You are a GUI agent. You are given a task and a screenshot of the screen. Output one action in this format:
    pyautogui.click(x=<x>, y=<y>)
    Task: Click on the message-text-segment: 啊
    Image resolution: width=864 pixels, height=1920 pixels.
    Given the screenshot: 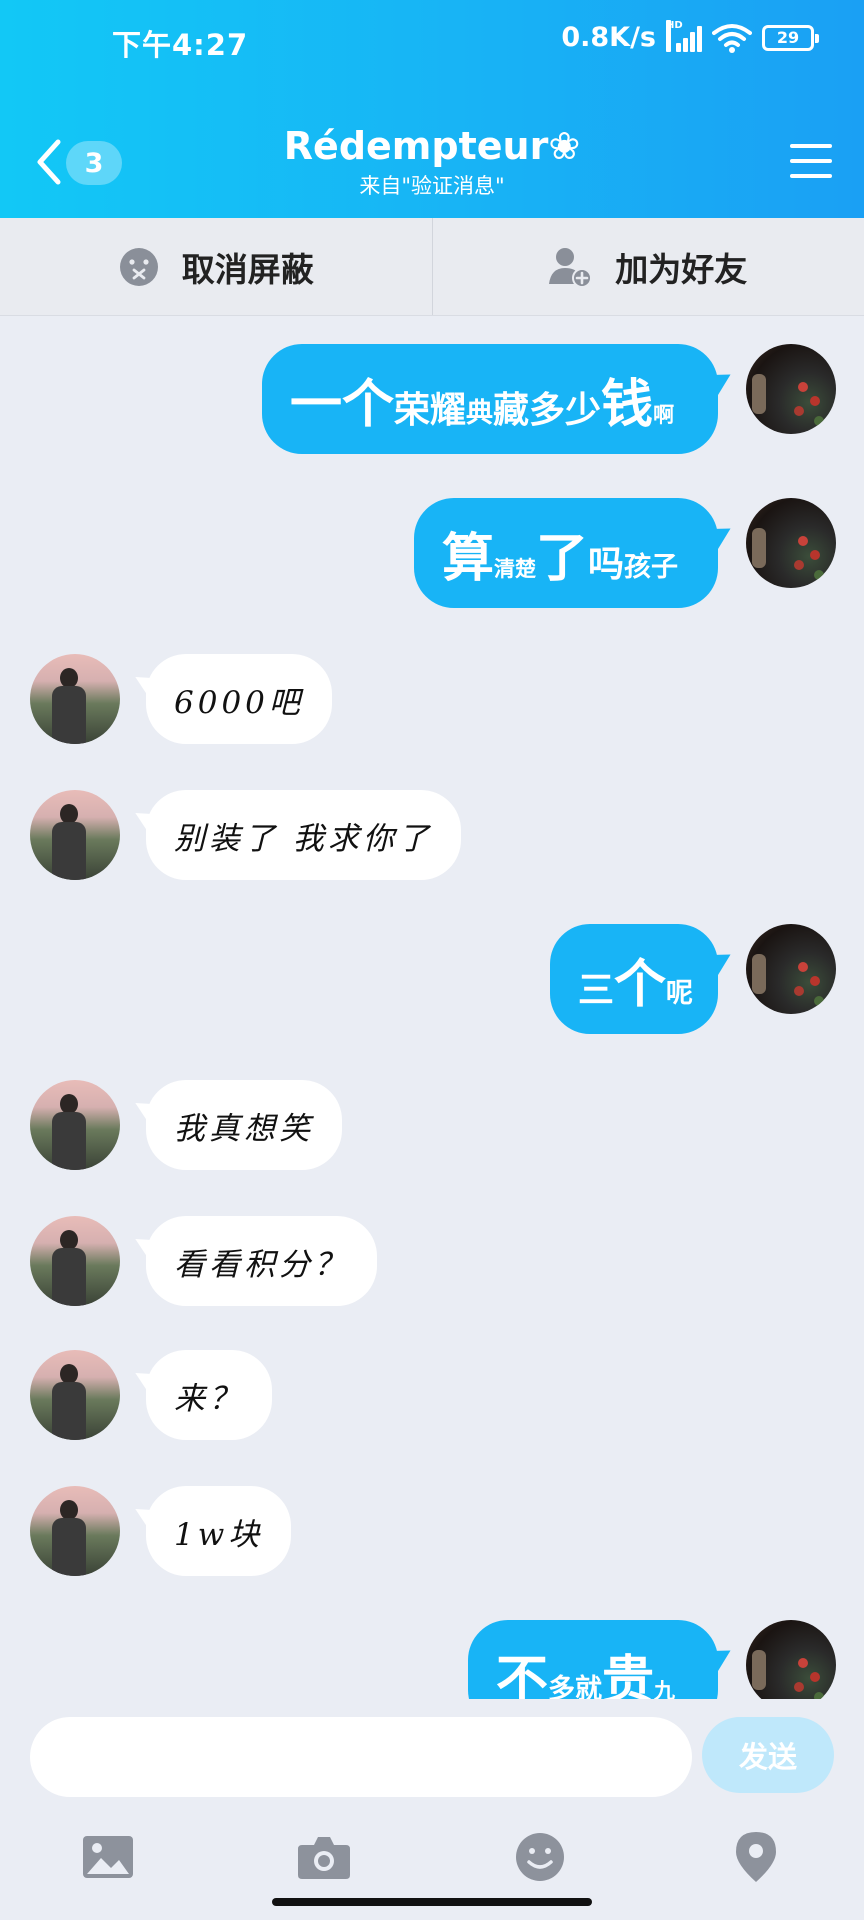 What is the action you would take?
    pyautogui.click(x=664, y=414)
    